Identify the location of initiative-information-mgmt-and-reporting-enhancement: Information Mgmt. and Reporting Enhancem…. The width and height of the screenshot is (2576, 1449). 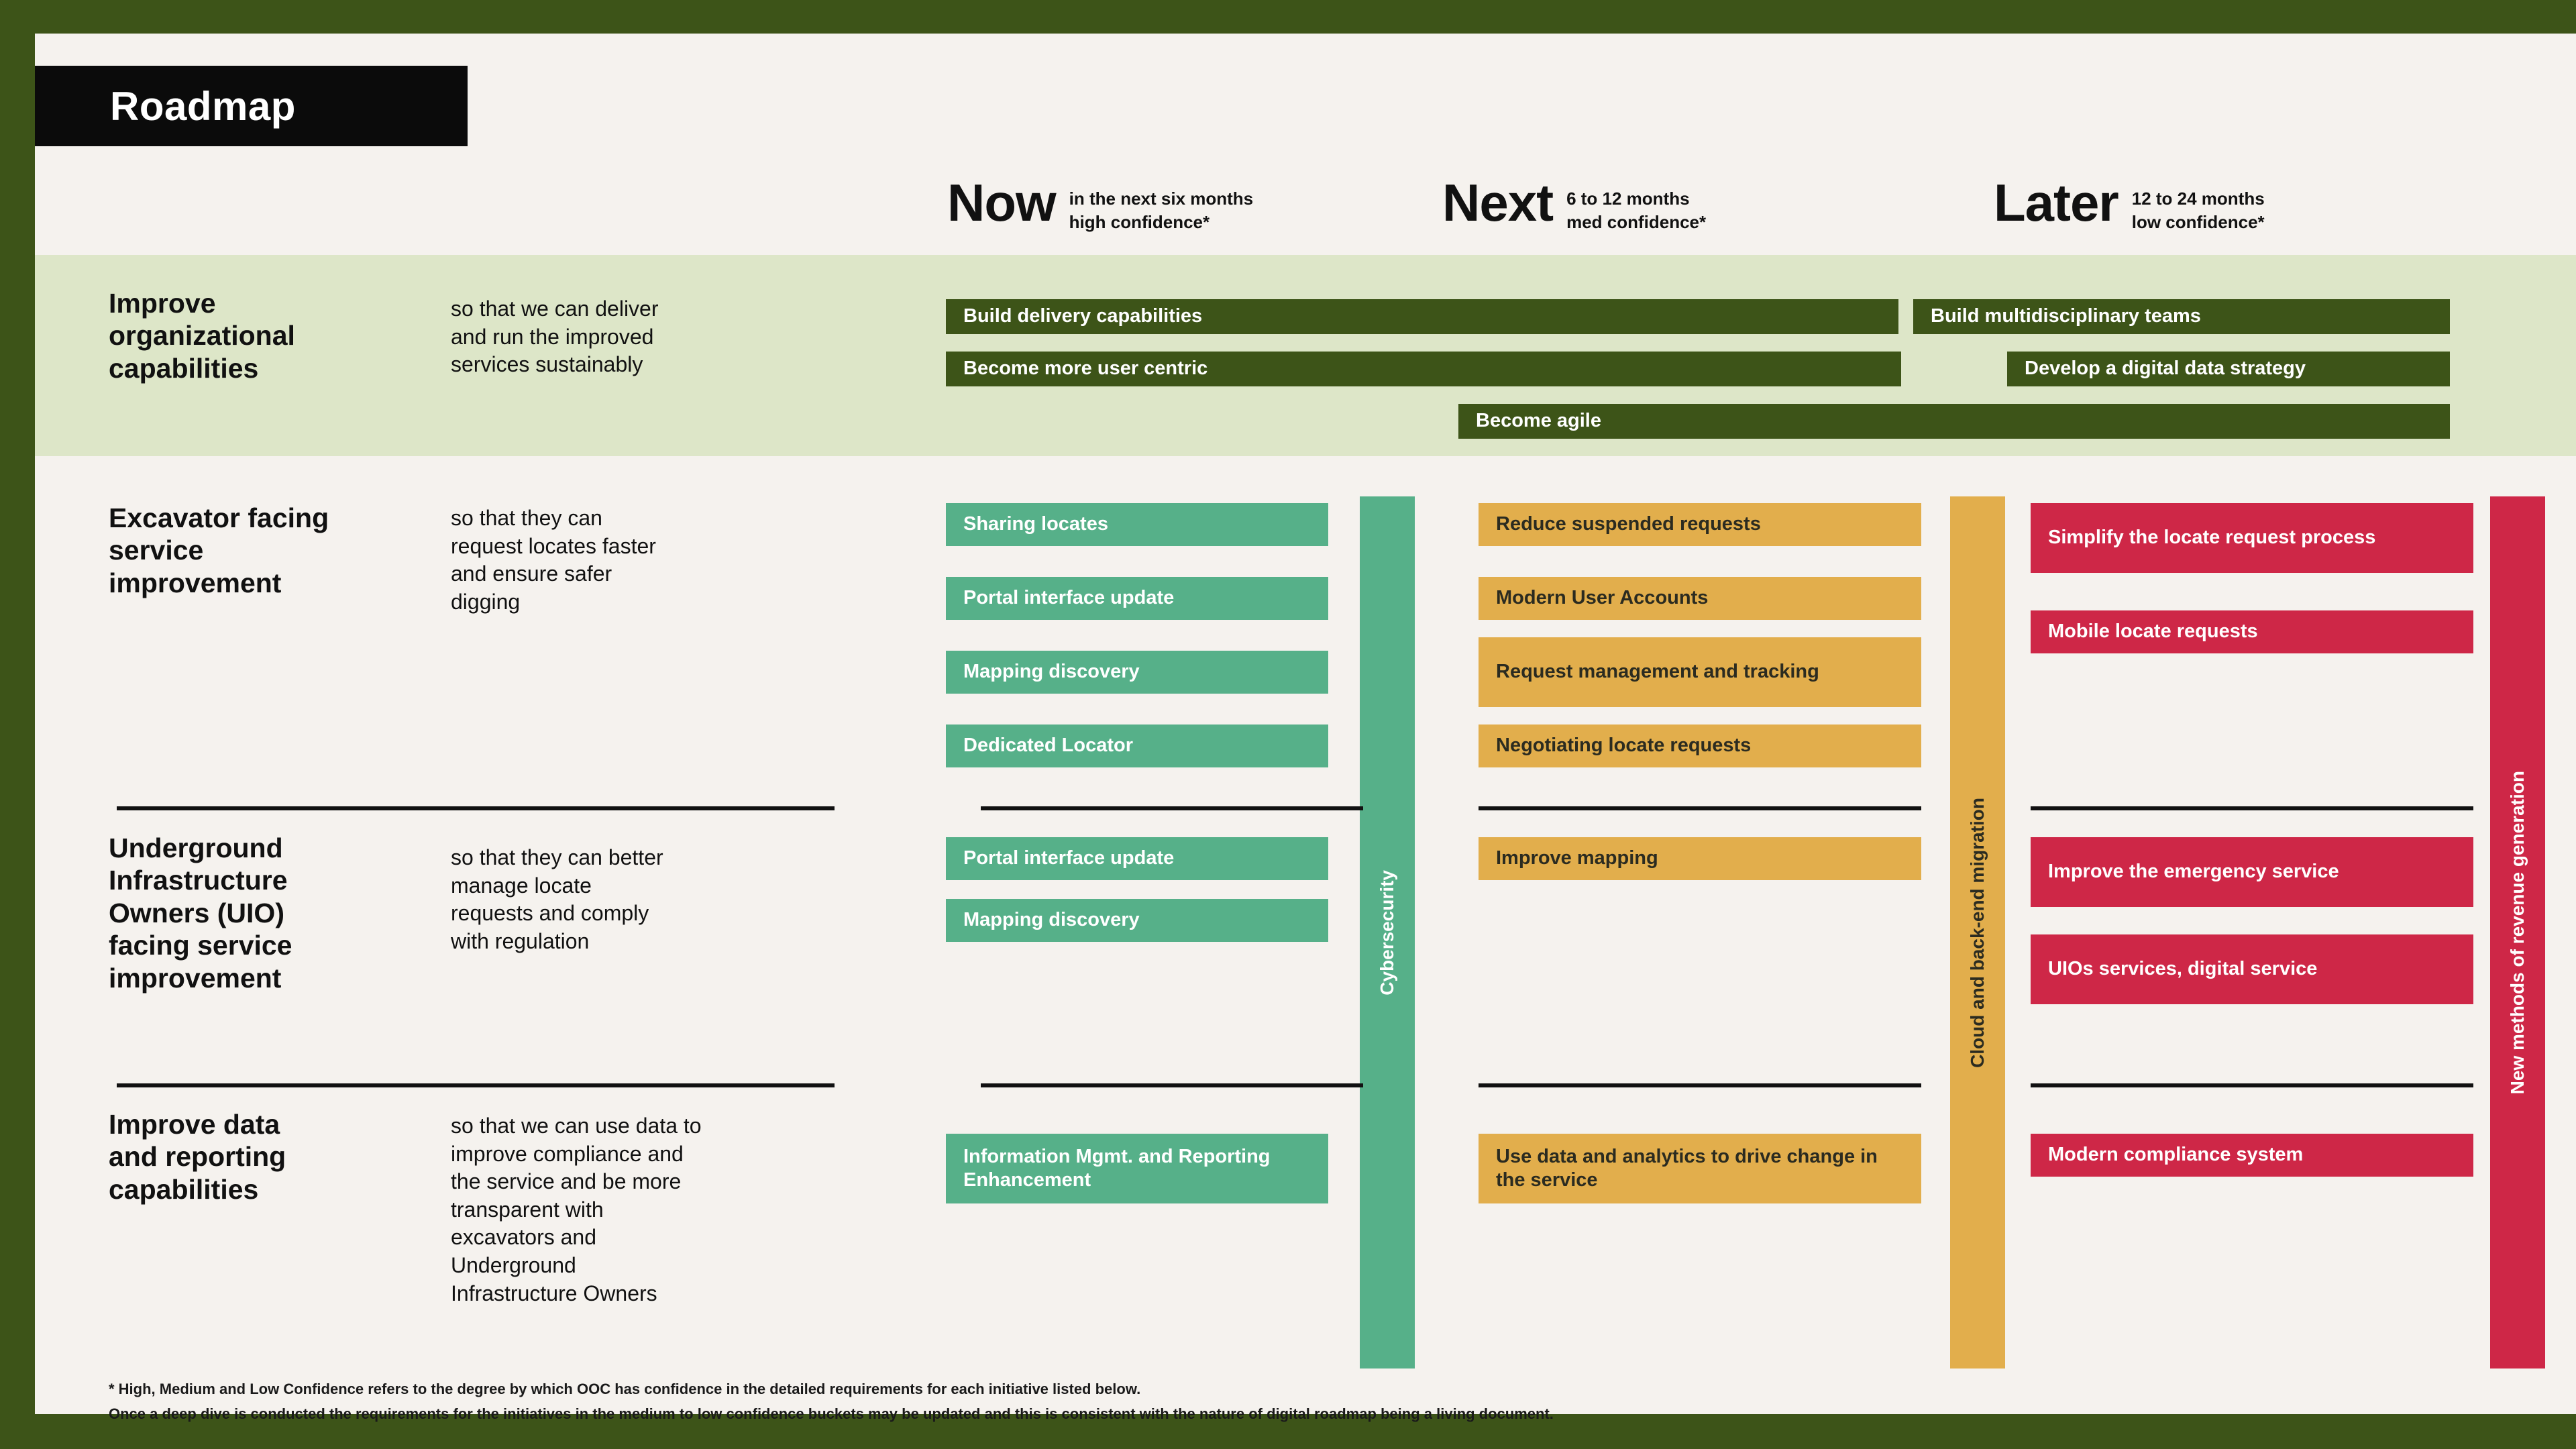
(1137, 1168).